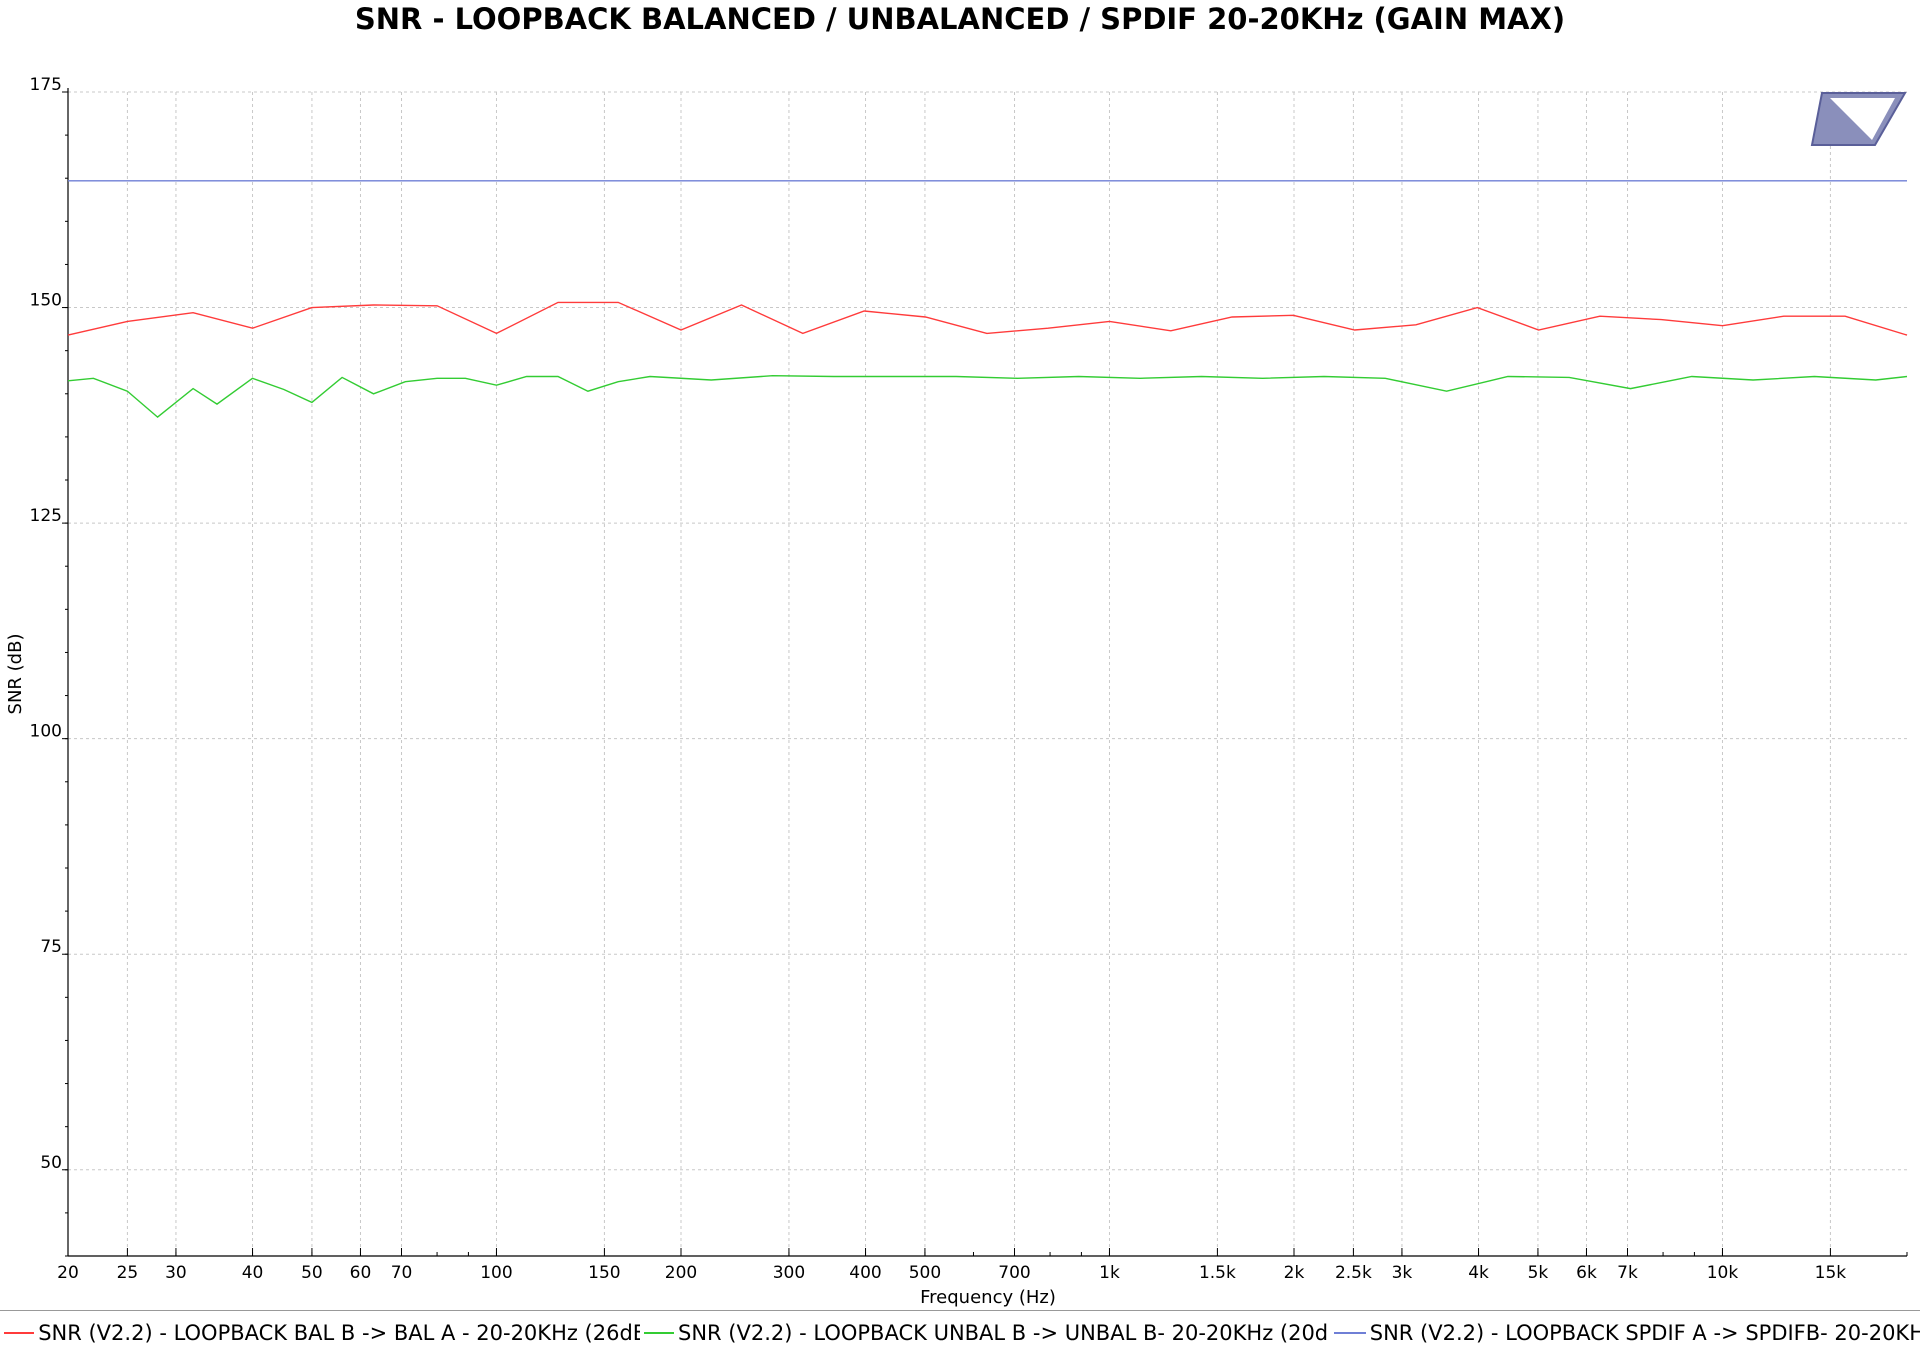 The width and height of the screenshot is (1920, 1355). Describe the element at coordinates (1627, 1273) in the screenshot. I see `x-tick-label: 7k` at that location.